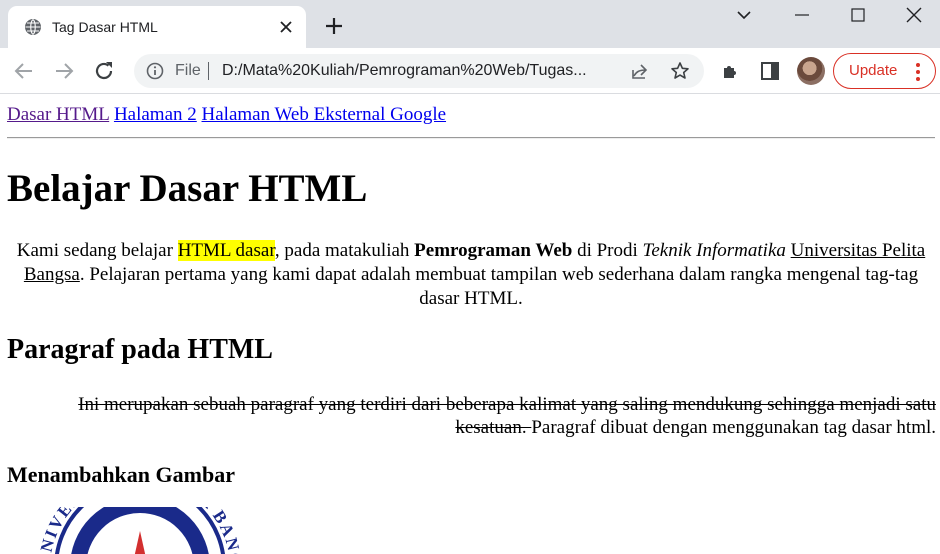 The width and height of the screenshot is (940, 554). I want to click on page-title: Belajar Dasar HTML, so click(187, 188).